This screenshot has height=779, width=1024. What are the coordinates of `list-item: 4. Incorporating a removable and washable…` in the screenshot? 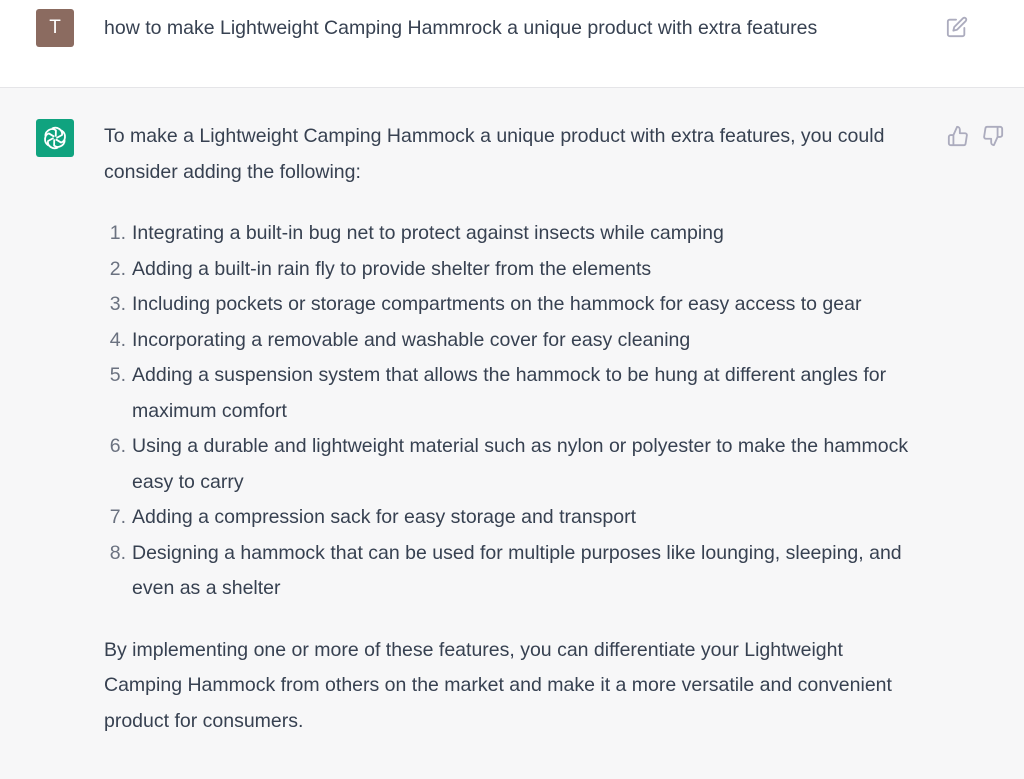 It's located at (511, 341).